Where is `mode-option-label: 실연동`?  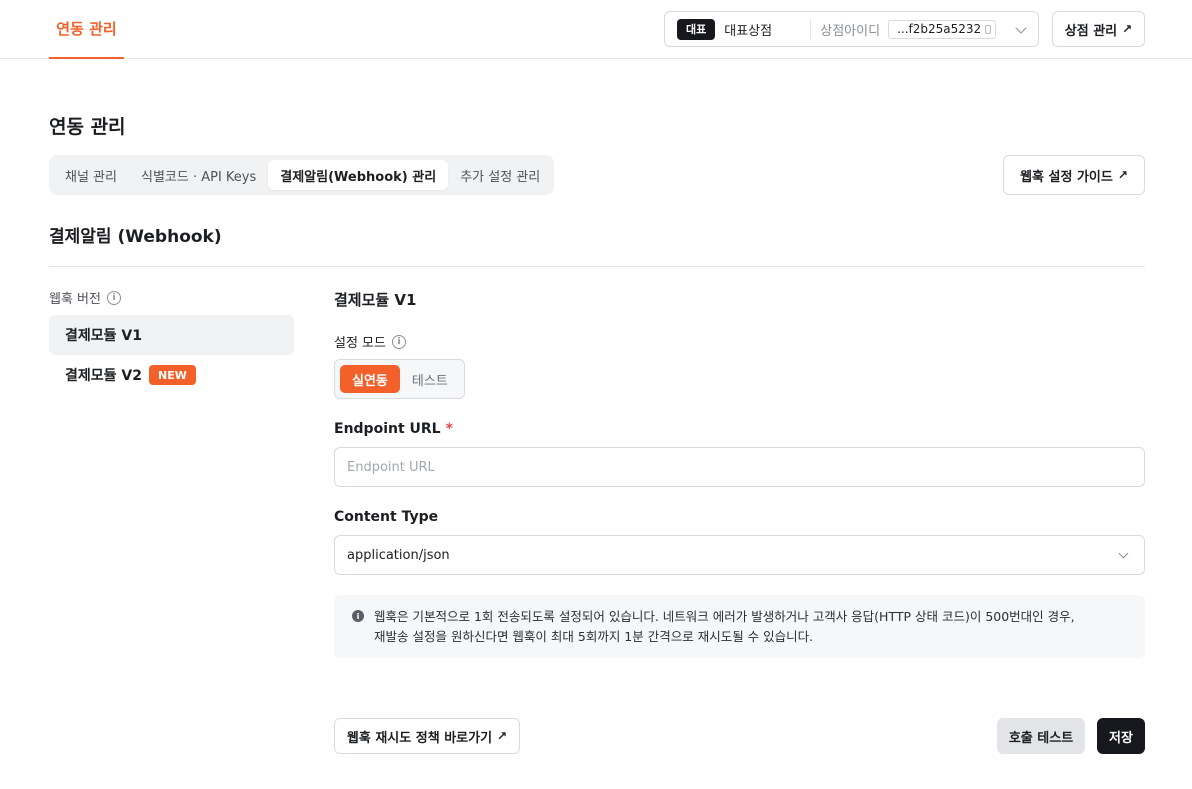
mode-option-label: 실연동 is located at coordinates (370, 381).